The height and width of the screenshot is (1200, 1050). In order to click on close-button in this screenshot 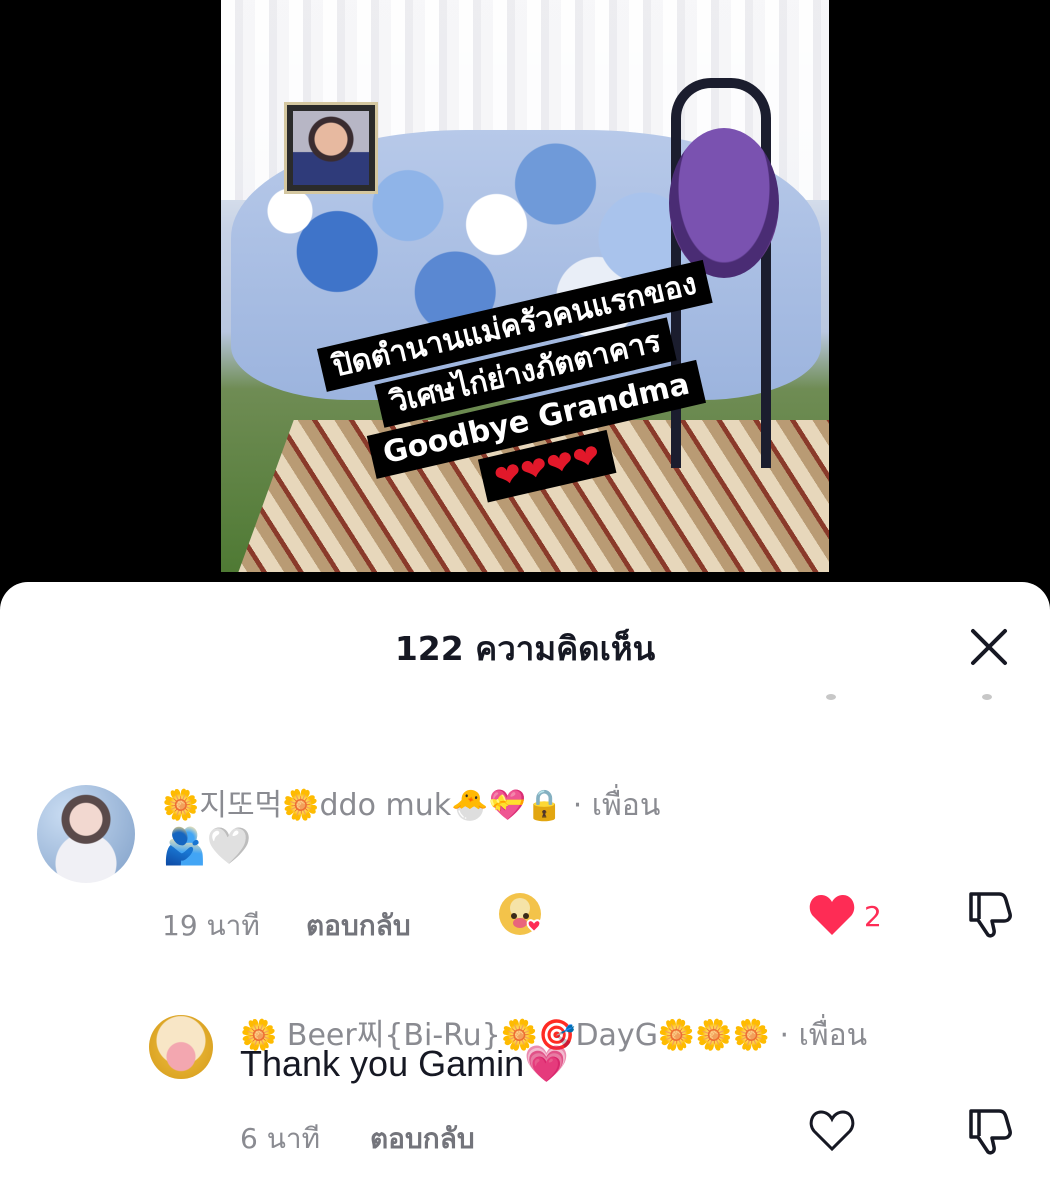, I will do `click(989, 647)`.